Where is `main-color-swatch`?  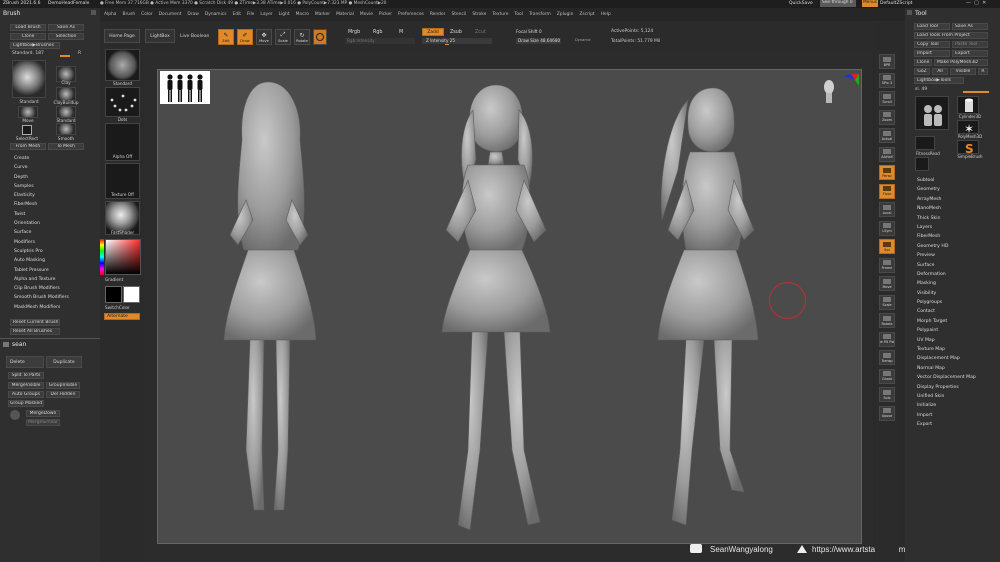
main-color-swatch is located at coordinates (113, 294).